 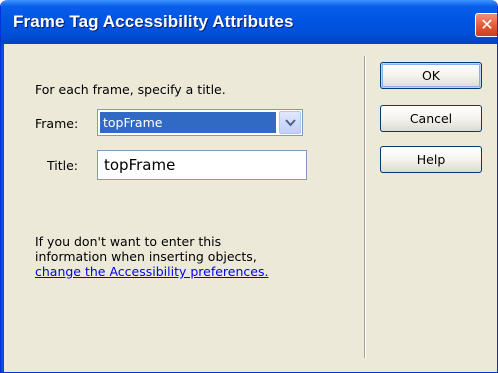 I want to click on title-bar: Frame Tag Accessibility Attributes ✕, so click(x=249, y=22).